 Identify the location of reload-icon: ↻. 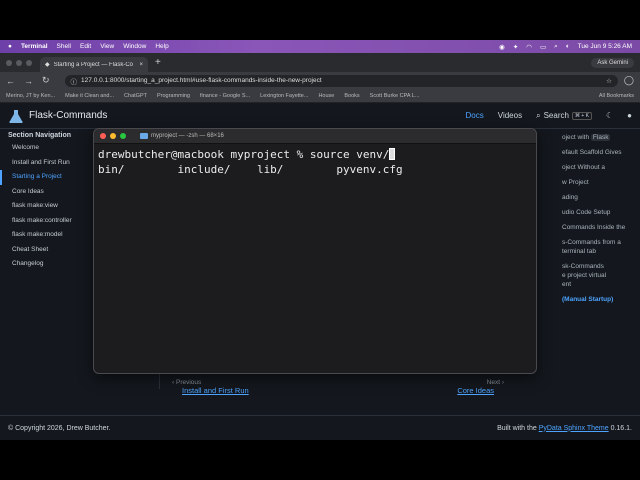
(46, 80).